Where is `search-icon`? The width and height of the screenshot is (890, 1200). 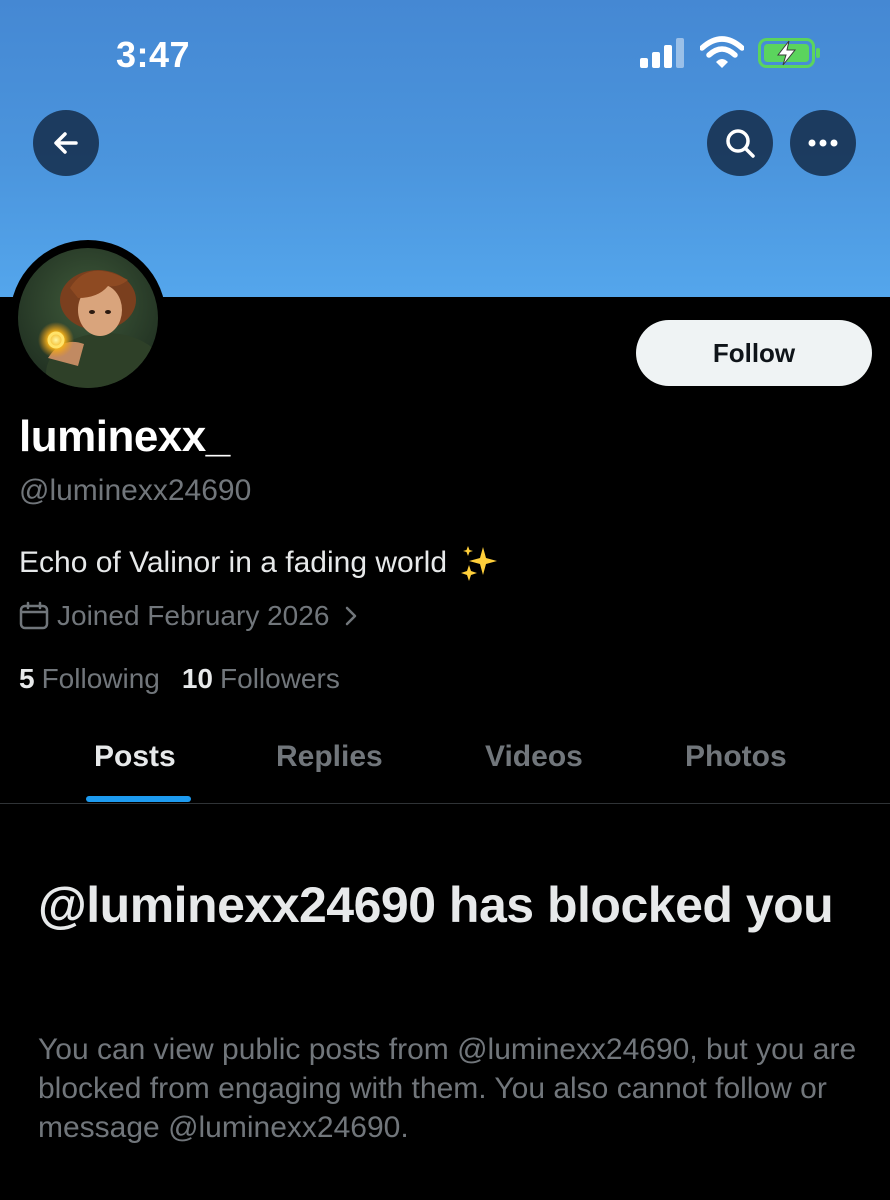
search-icon is located at coordinates (740, 143).